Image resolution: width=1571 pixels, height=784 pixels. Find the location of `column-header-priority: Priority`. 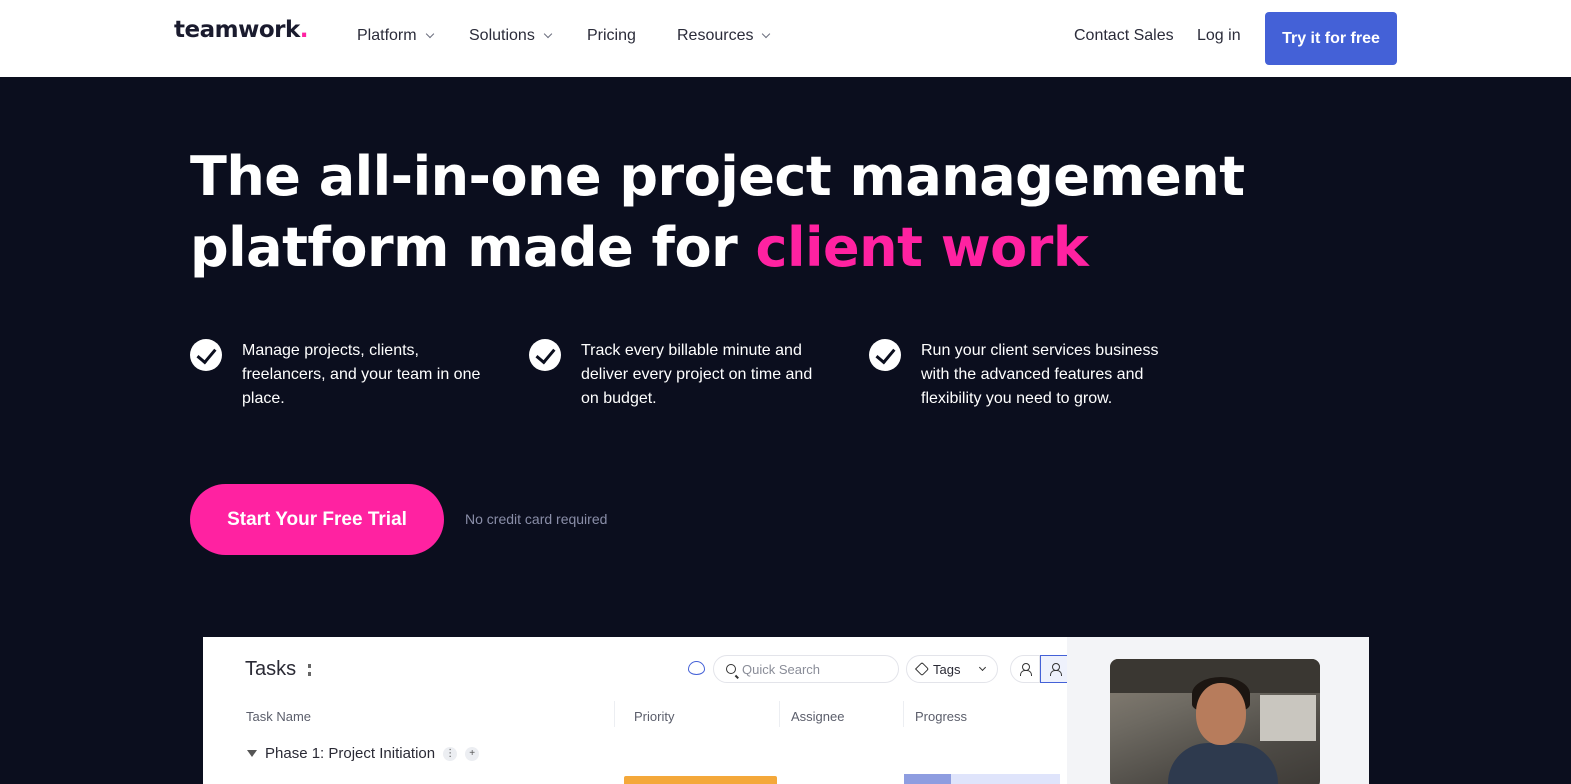

column-header-priority: Priority is located at coordinates (654, 716).